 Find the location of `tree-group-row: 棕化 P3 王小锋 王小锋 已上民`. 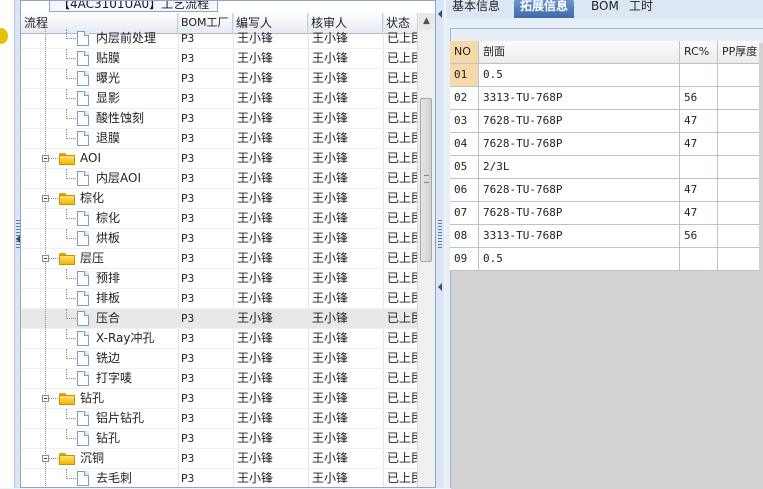

tree-group-row: 棕化 P3 王小锋 王小锋 已上民 is located at coordinates (220, 199).